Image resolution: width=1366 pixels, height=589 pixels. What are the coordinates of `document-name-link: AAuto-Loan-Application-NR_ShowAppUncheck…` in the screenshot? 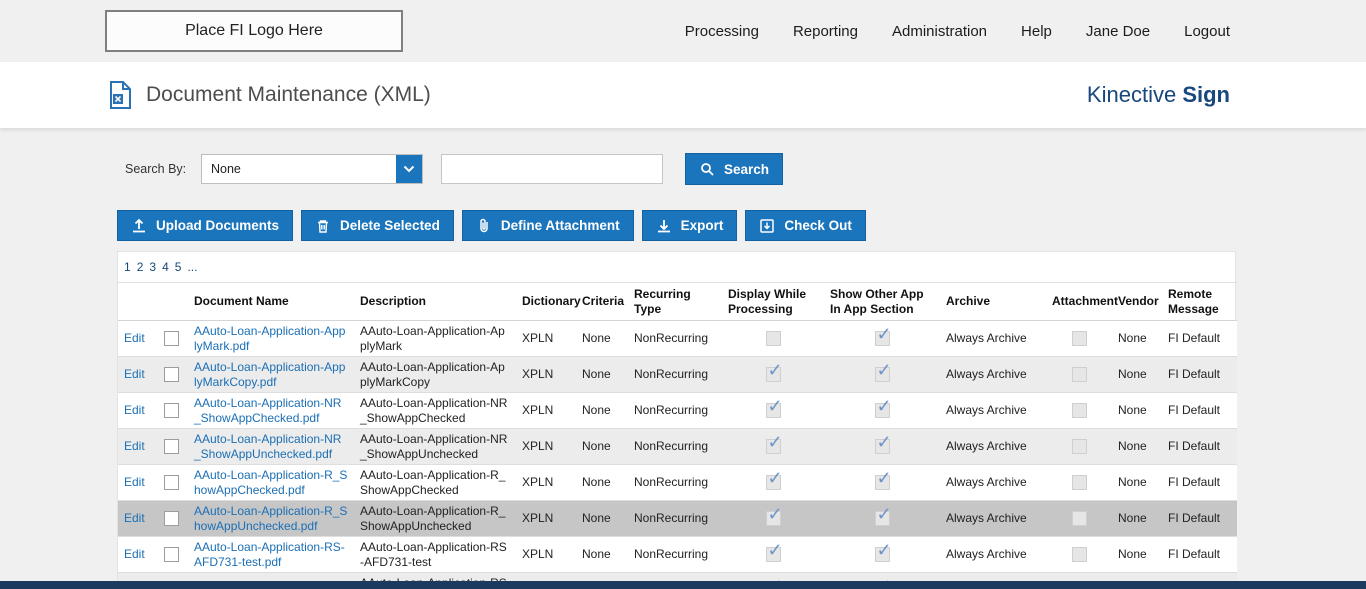 It's located at (267, 446).